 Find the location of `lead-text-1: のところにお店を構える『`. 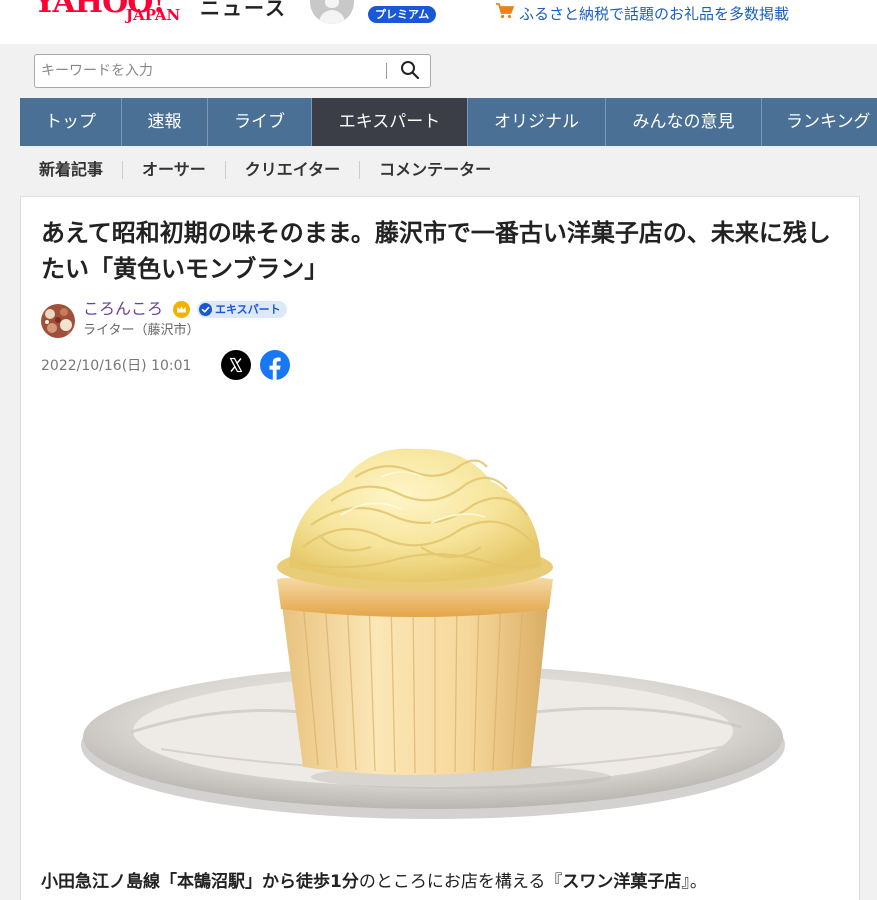

lead-text-1: のところにお店を構える『 is located at coordinates (460, 882).